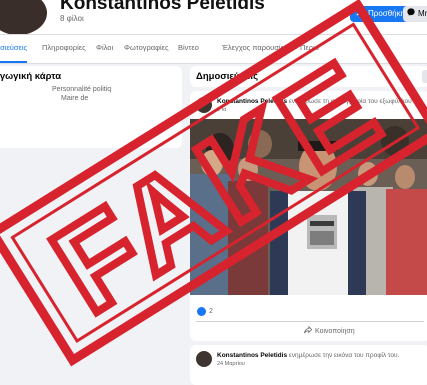  I want to click on intro-role: Maire de, so click(75, 98).